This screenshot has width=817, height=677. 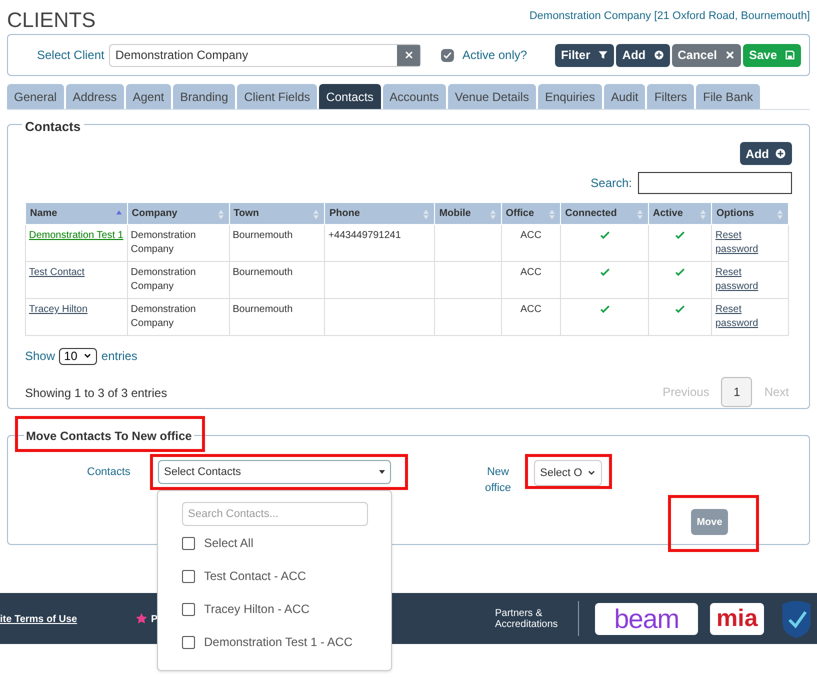 What do you see at coordinates (796, 618) in the screenshot?
I see `shield-check-icon` at bounding box center [796, 618].